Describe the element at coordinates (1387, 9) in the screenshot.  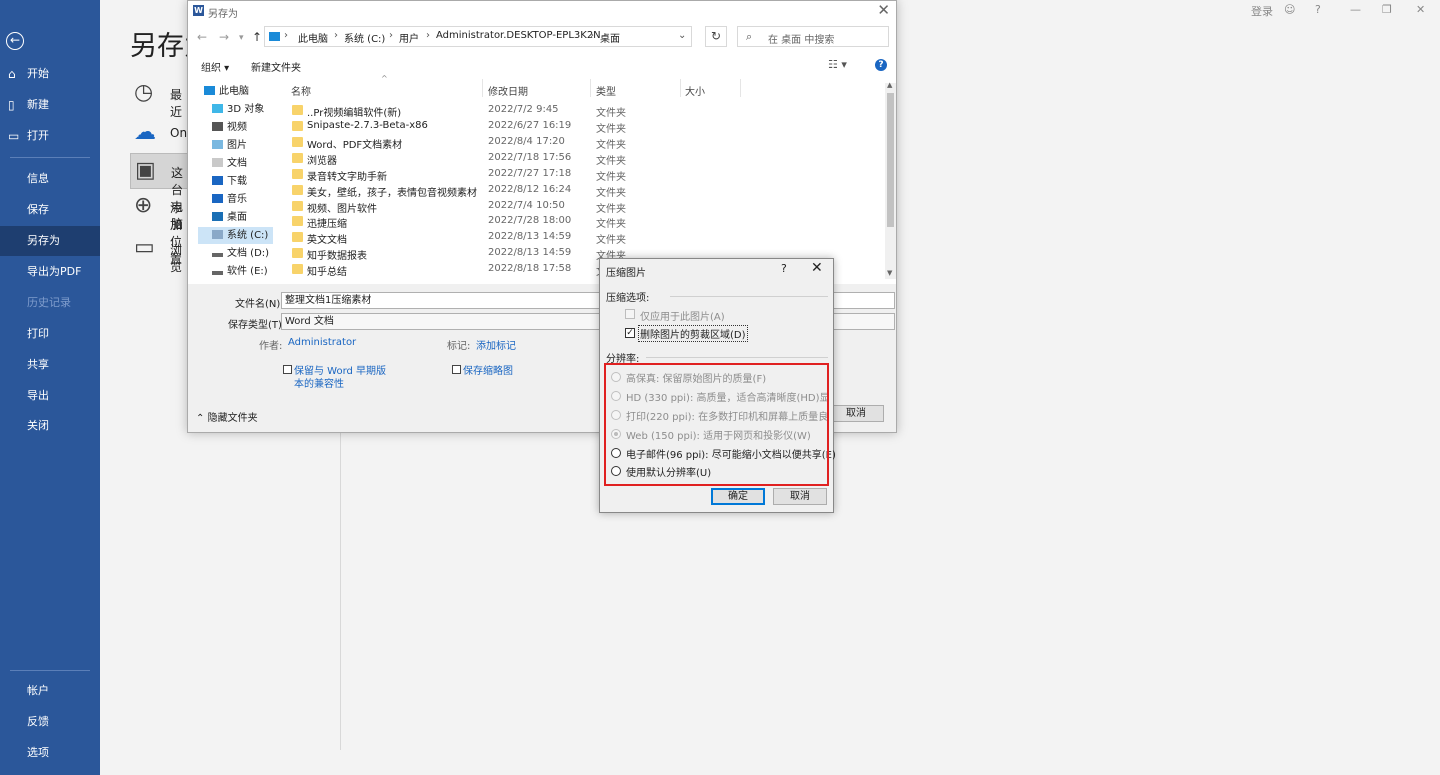
I see `restore-icon: ❐` at that location.